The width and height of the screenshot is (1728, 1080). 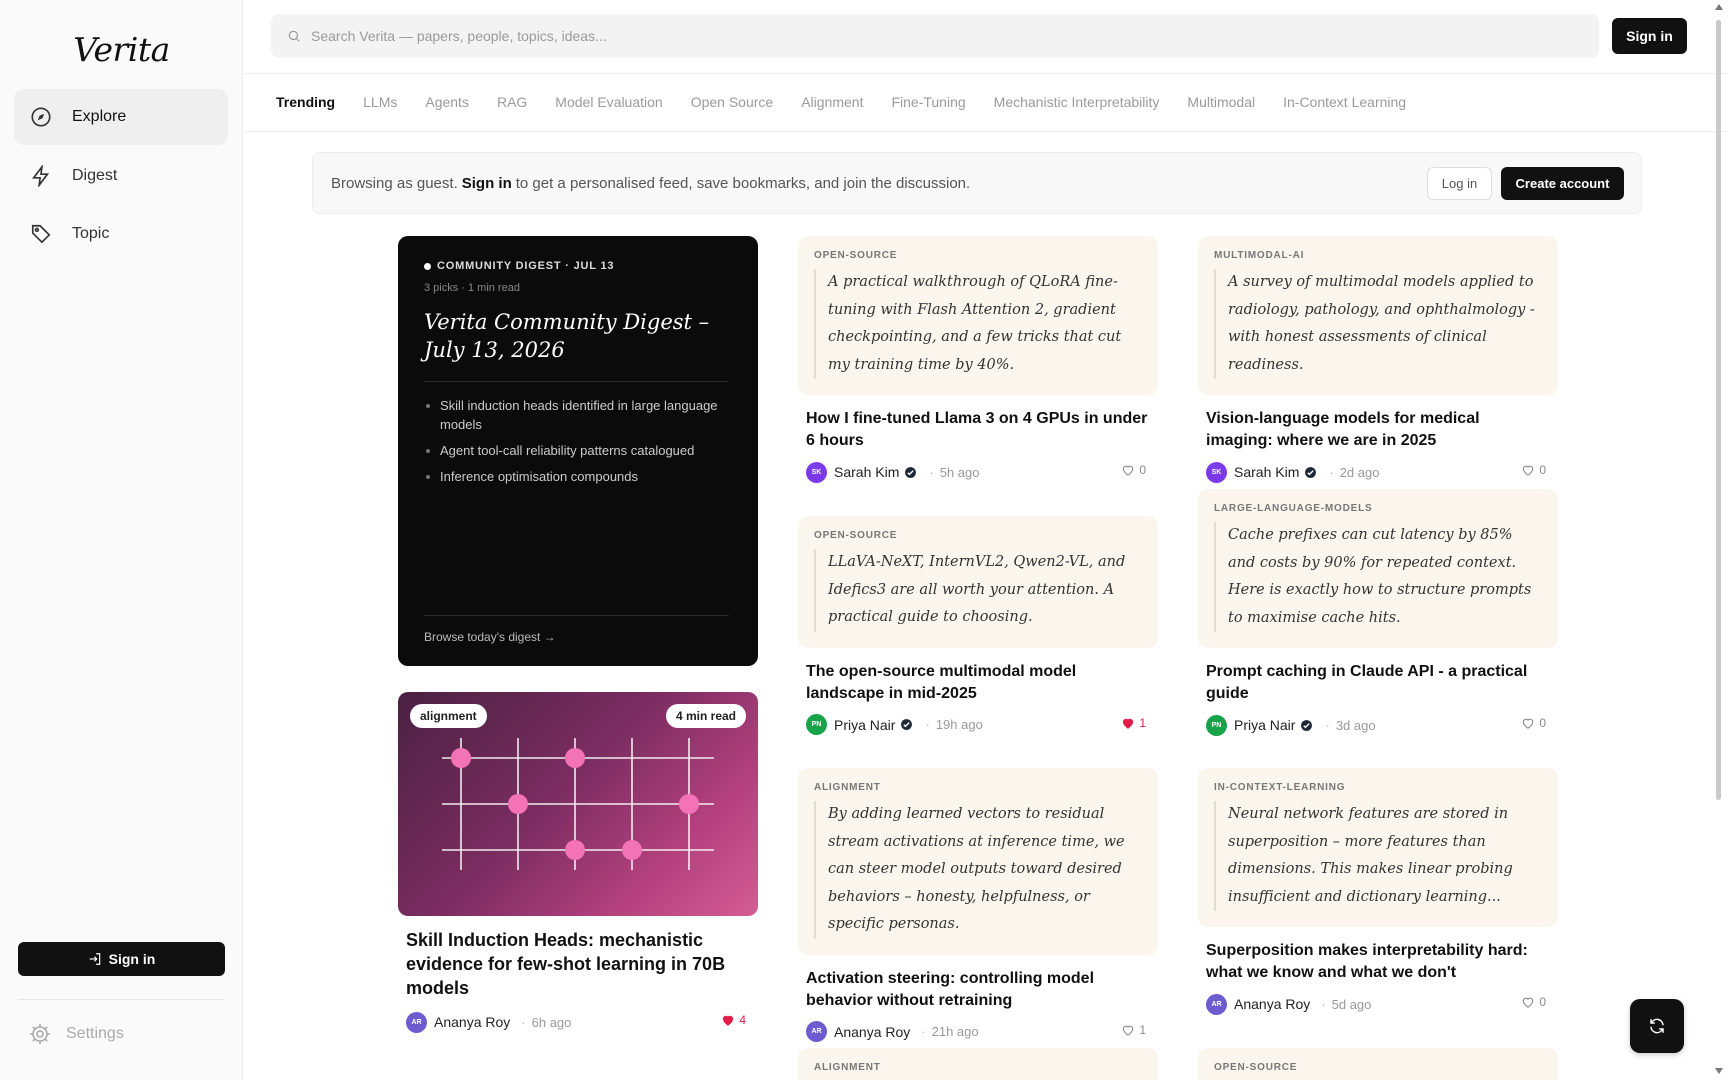 What do you see at coordinates (567, 336) in the screenshot?
I see `digest-title: Verita Community Digest – July 13, 2026` at bounding box center [567, 336].